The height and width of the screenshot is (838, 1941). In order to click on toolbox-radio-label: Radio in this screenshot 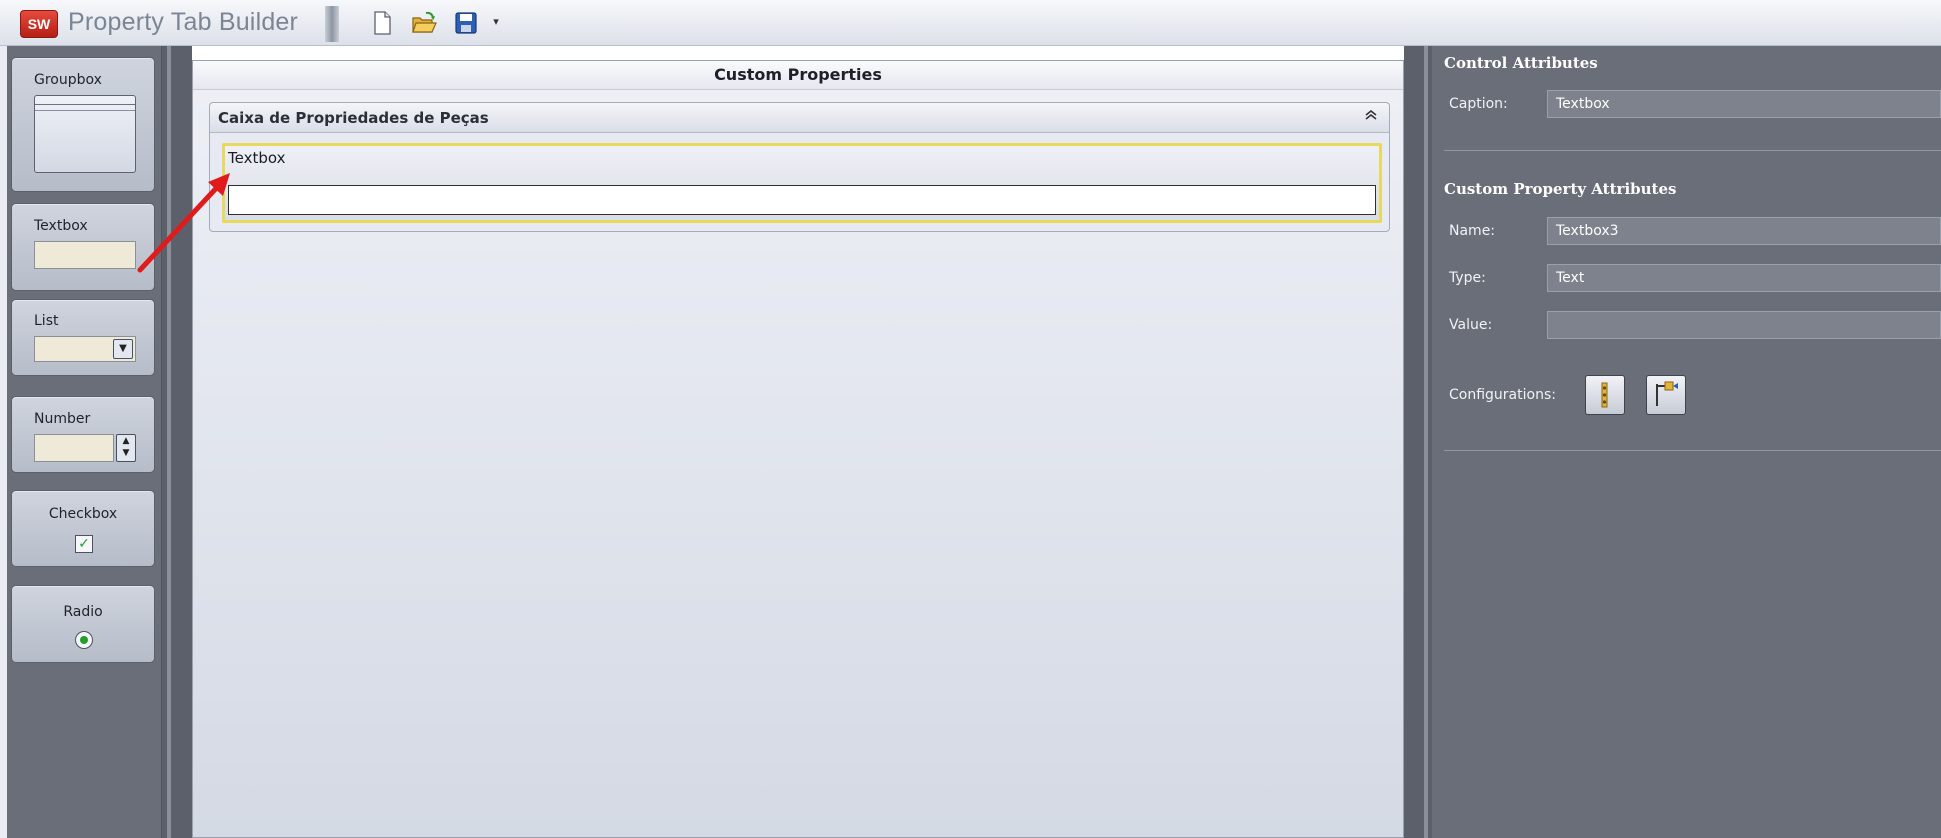, I will do `click(83, 612)`.